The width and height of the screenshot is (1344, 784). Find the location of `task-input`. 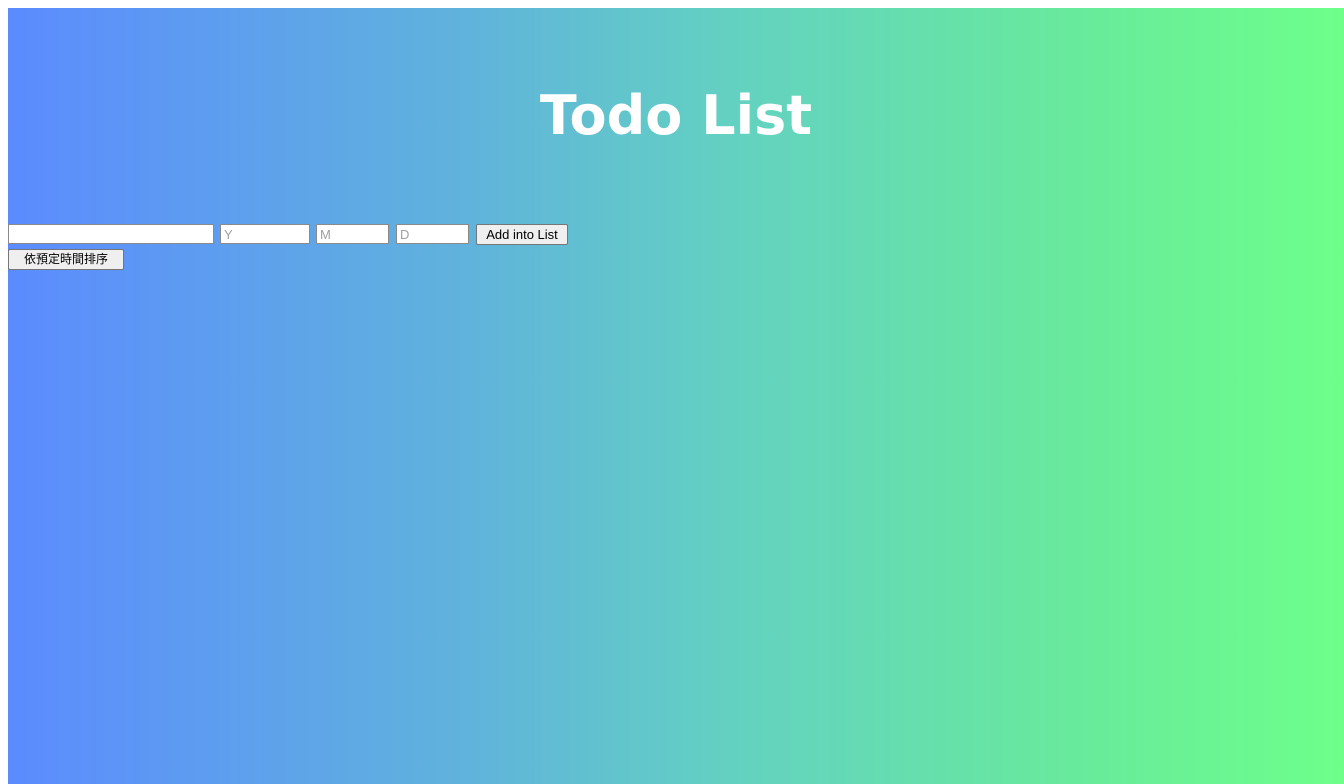

task-input is located at coordinates (111, 234).